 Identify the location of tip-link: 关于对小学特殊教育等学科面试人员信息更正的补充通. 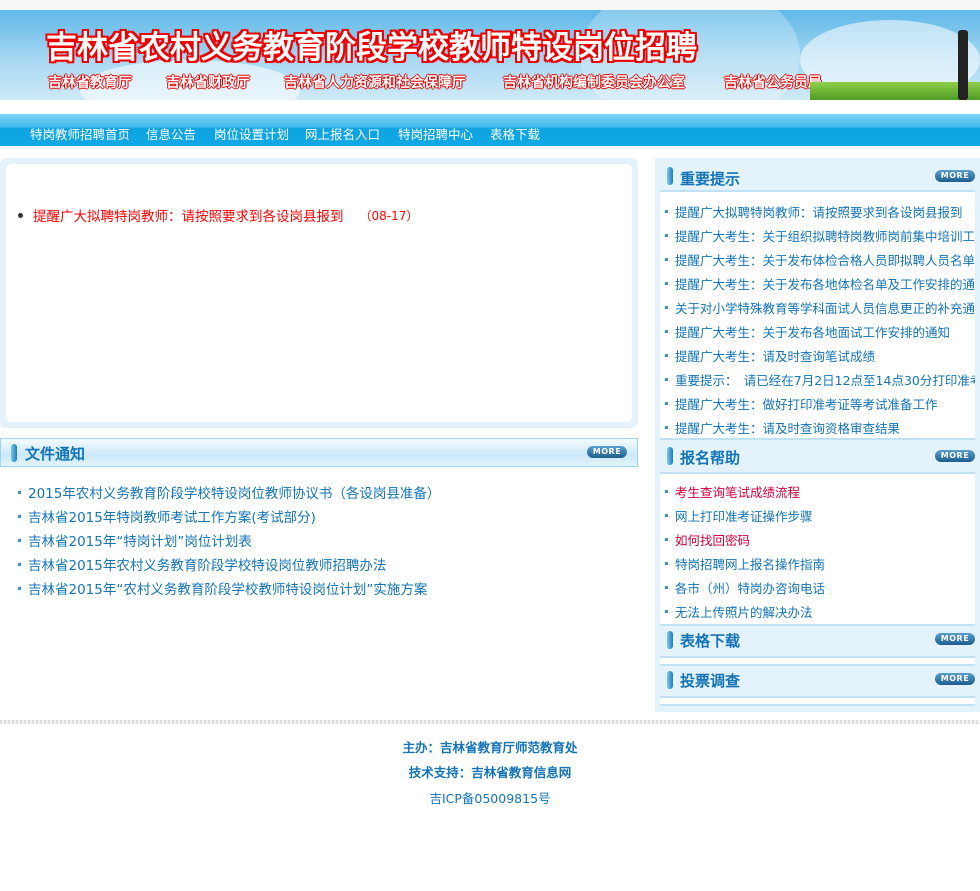
(825, 307).